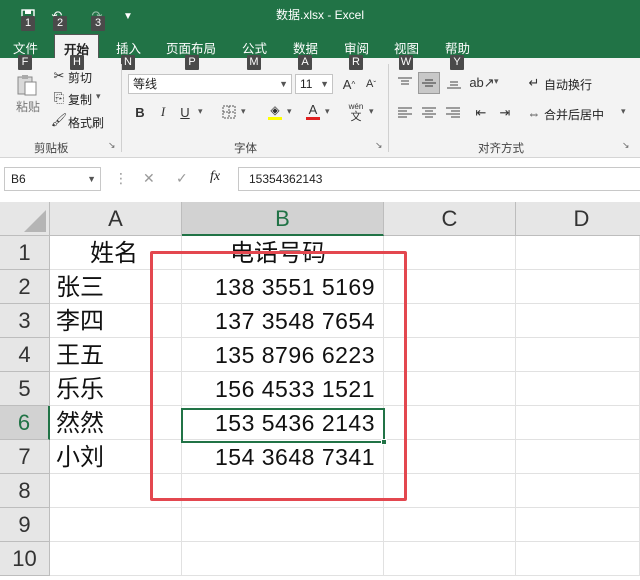 This screenshot has height=580, width=640. Describe the element at coordinates (289, 111) in the screenshot. I see `fill-color-dropdown-icon: ▾` at that location.